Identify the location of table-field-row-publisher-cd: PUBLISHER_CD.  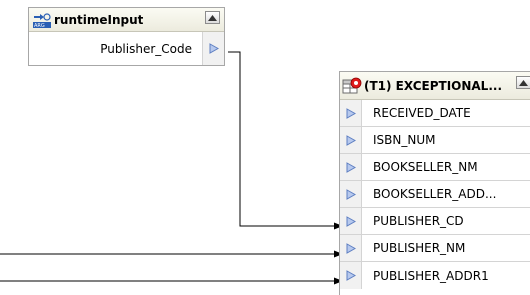
(435, 221).